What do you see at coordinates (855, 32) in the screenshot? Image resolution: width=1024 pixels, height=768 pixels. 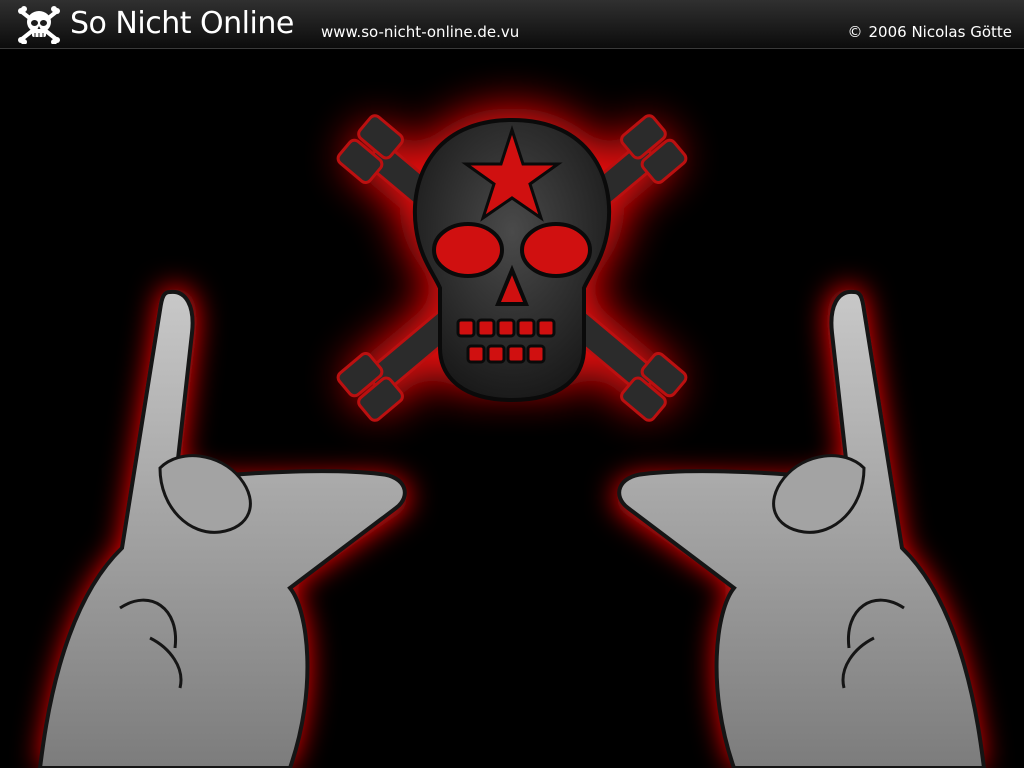 I see `copyright-symbol: ©` at bounding box center [855, 32].